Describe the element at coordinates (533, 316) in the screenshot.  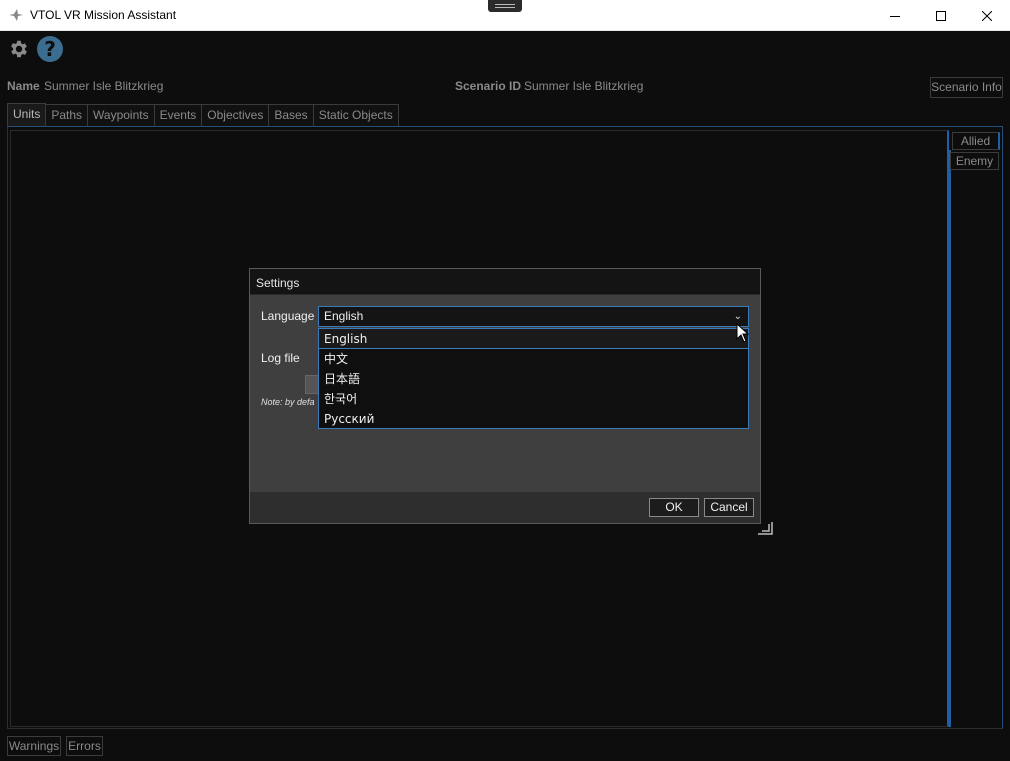
I see `language-select: English ⌄` at that location.